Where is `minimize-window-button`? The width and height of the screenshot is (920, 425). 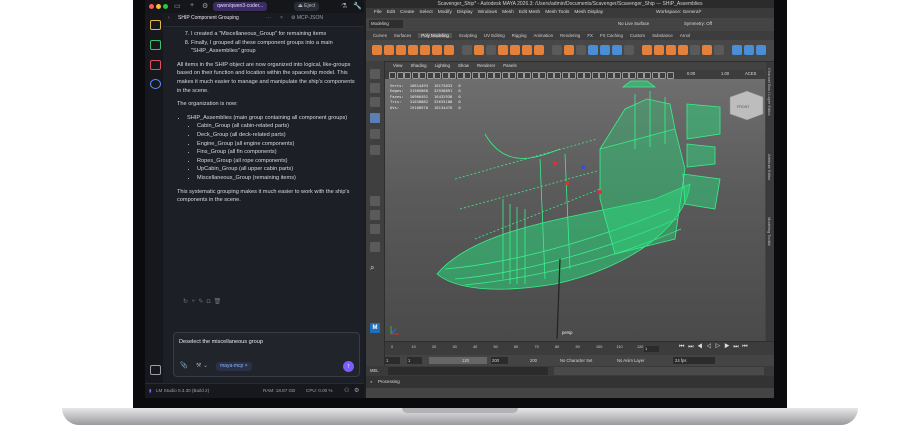
minimize-window-button is located at coordinates (158, 6).